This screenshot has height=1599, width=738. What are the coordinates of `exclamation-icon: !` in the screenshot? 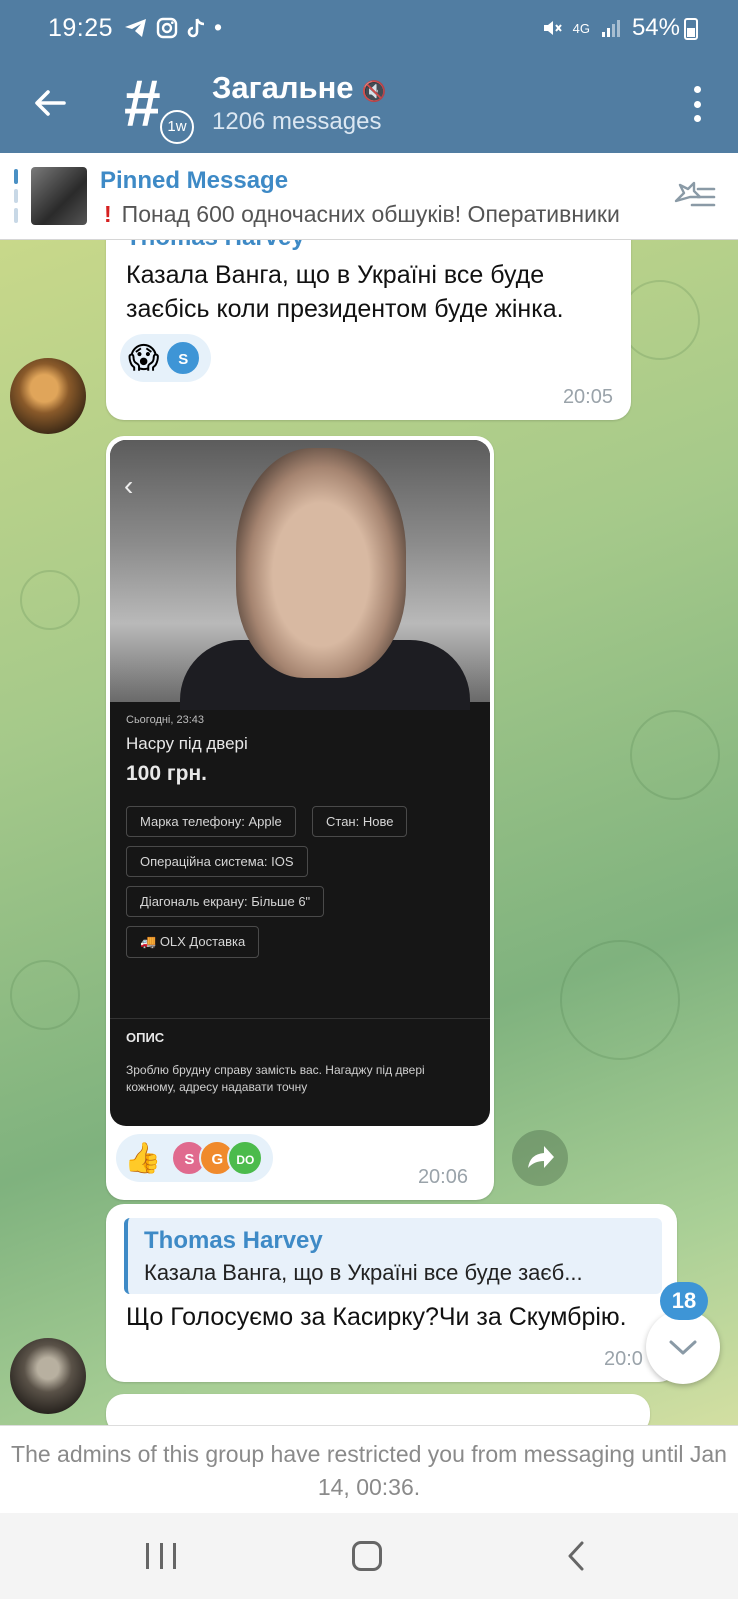 It's located at (108, 214).